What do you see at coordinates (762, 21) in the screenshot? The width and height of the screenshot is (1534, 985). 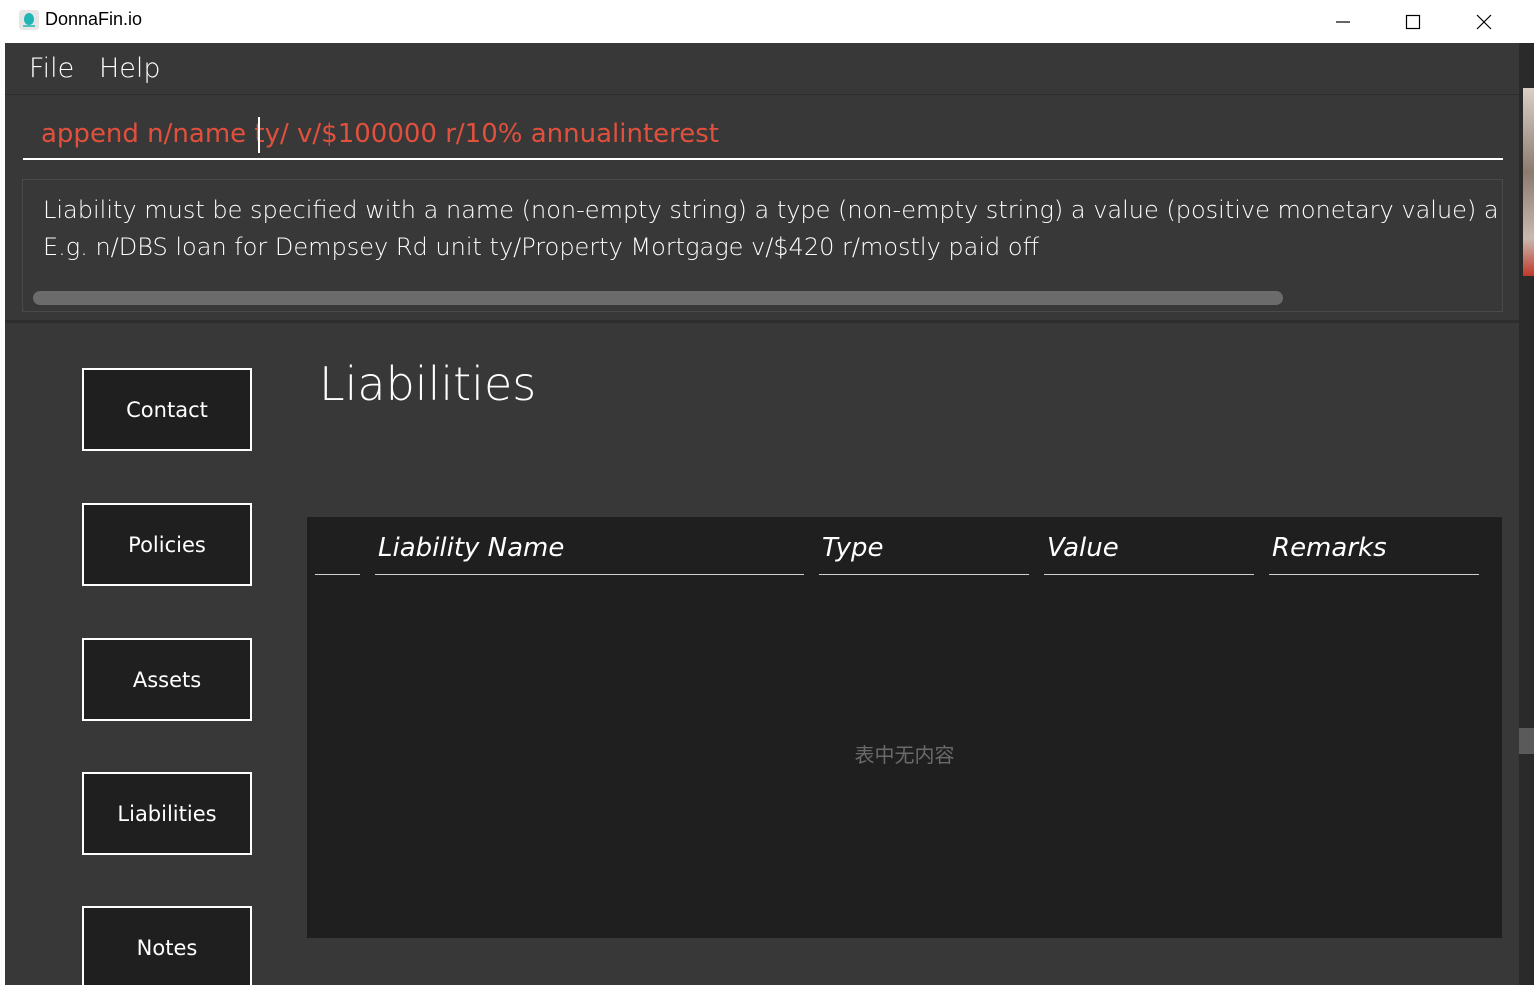 I see `title-bar: DonnaFin.io` at bounding box center [762, 21].